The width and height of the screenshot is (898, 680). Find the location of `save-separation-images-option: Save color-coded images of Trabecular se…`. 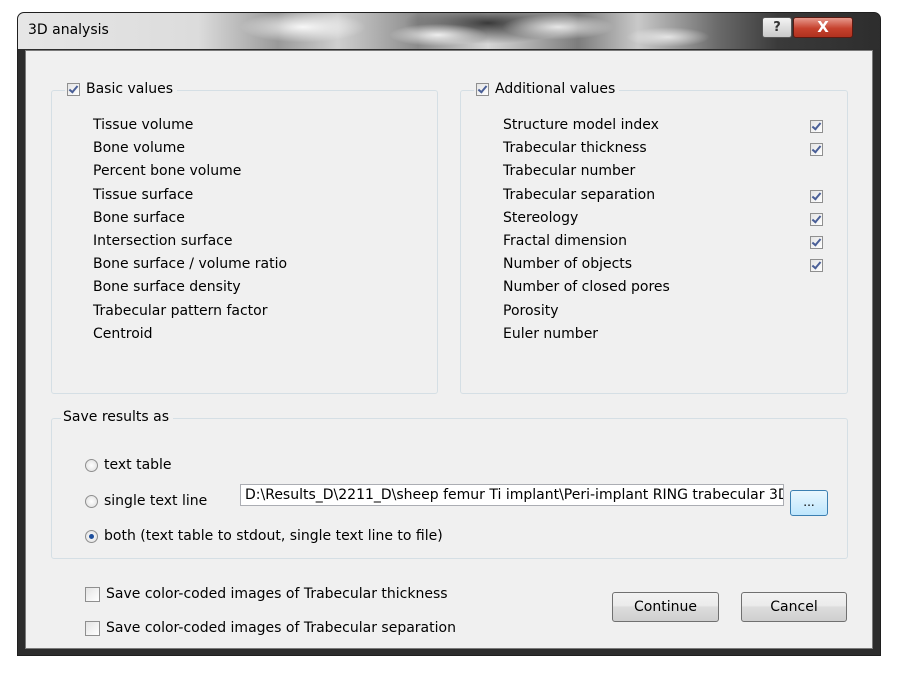

save-separation-images-option: Save color-coded images of Trabecular se… is located at coordinates (270, 628).